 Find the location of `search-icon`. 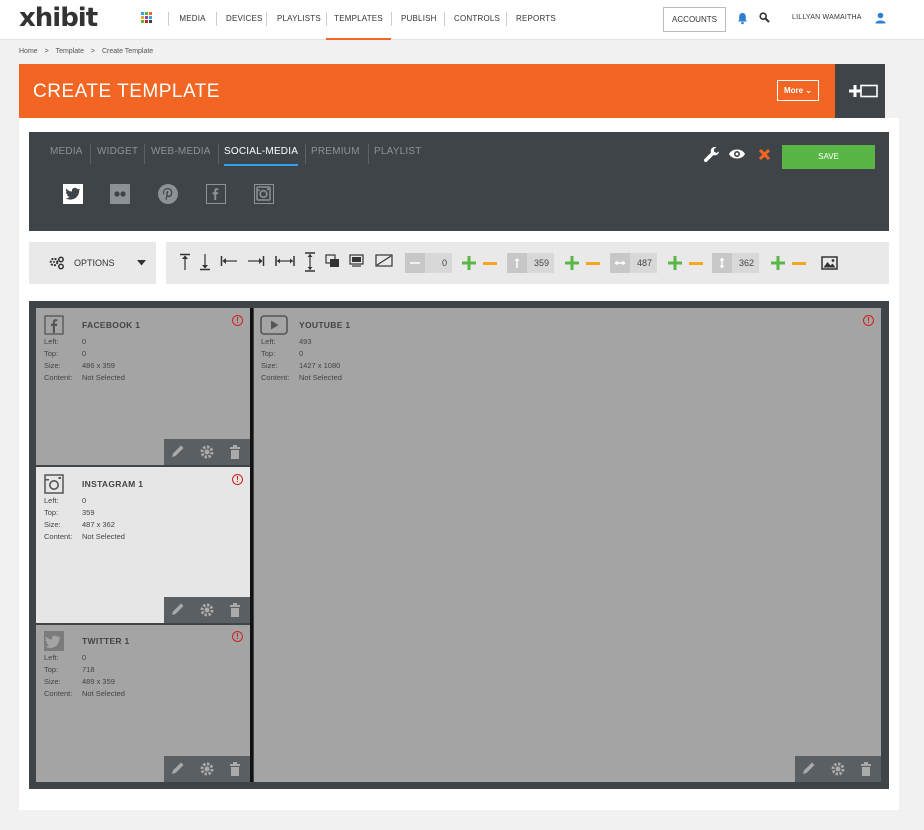

search-icon is located at coordinates (764, 17).